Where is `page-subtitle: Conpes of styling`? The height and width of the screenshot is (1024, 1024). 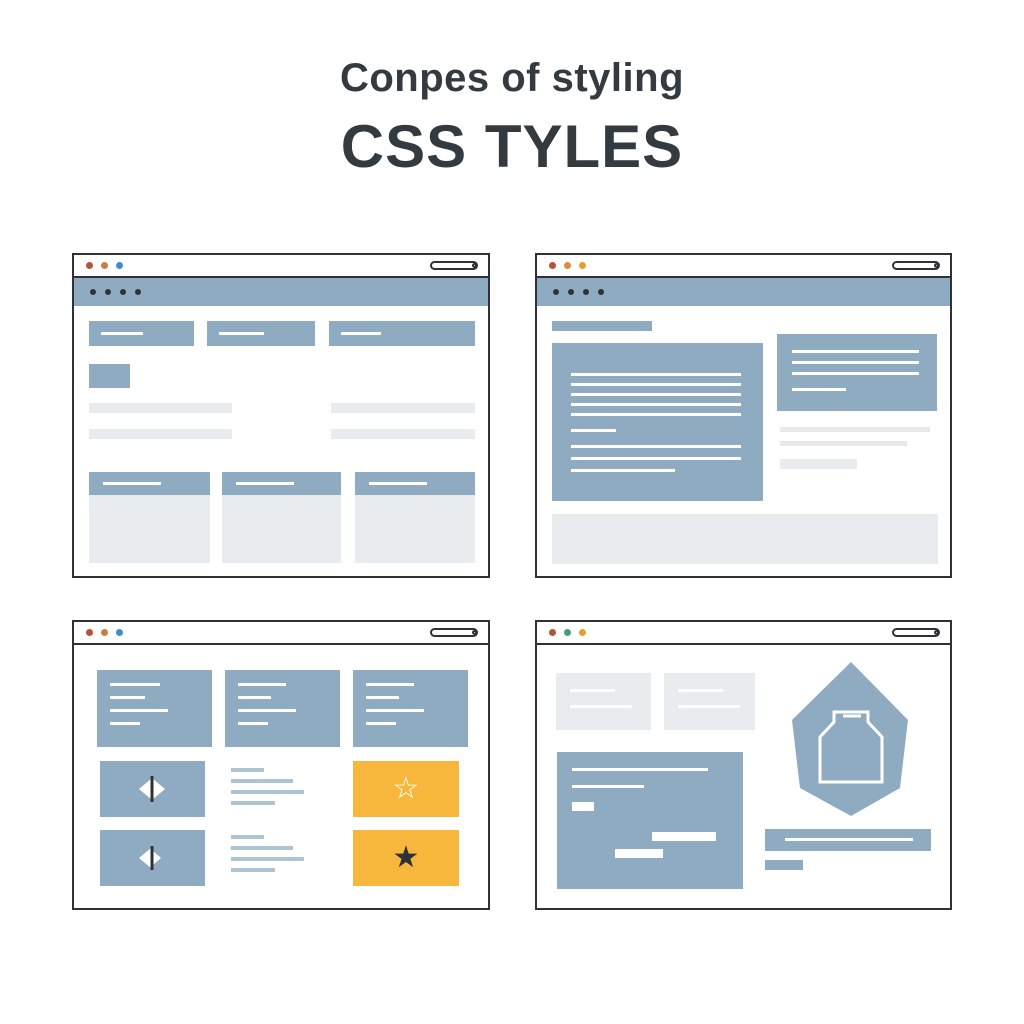
page-subtitle: Conpes of styling is located at coordinates (512, 78).